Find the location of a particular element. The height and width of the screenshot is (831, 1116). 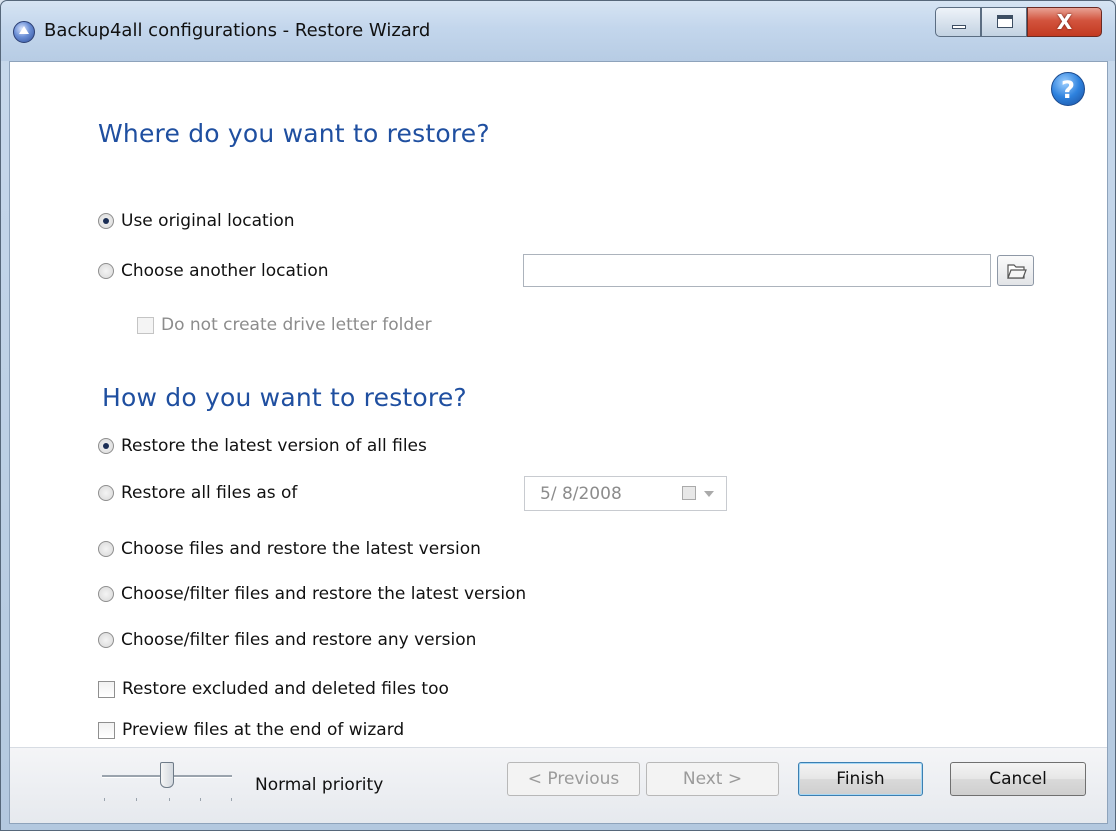

caption-buttons: X is located at coordinates (1018, 24).